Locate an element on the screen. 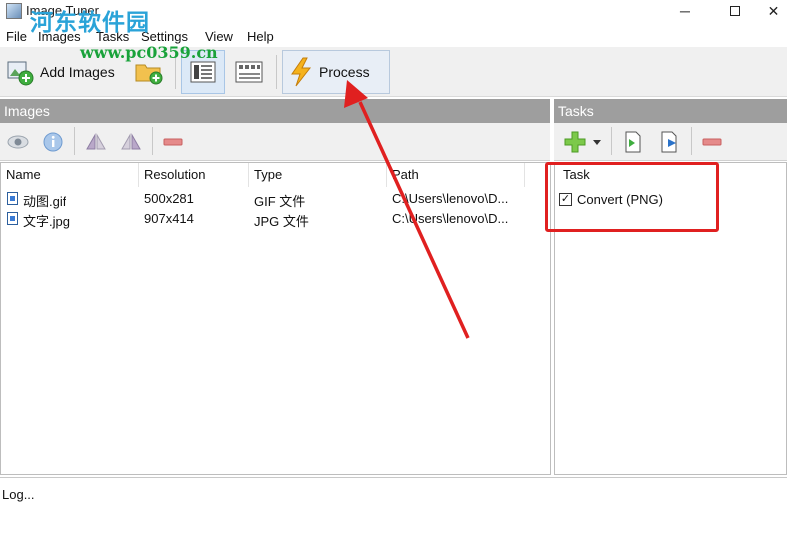 The height and width of the screenshot is (543, 787). import-task-button is located at coordinates (633, 142).